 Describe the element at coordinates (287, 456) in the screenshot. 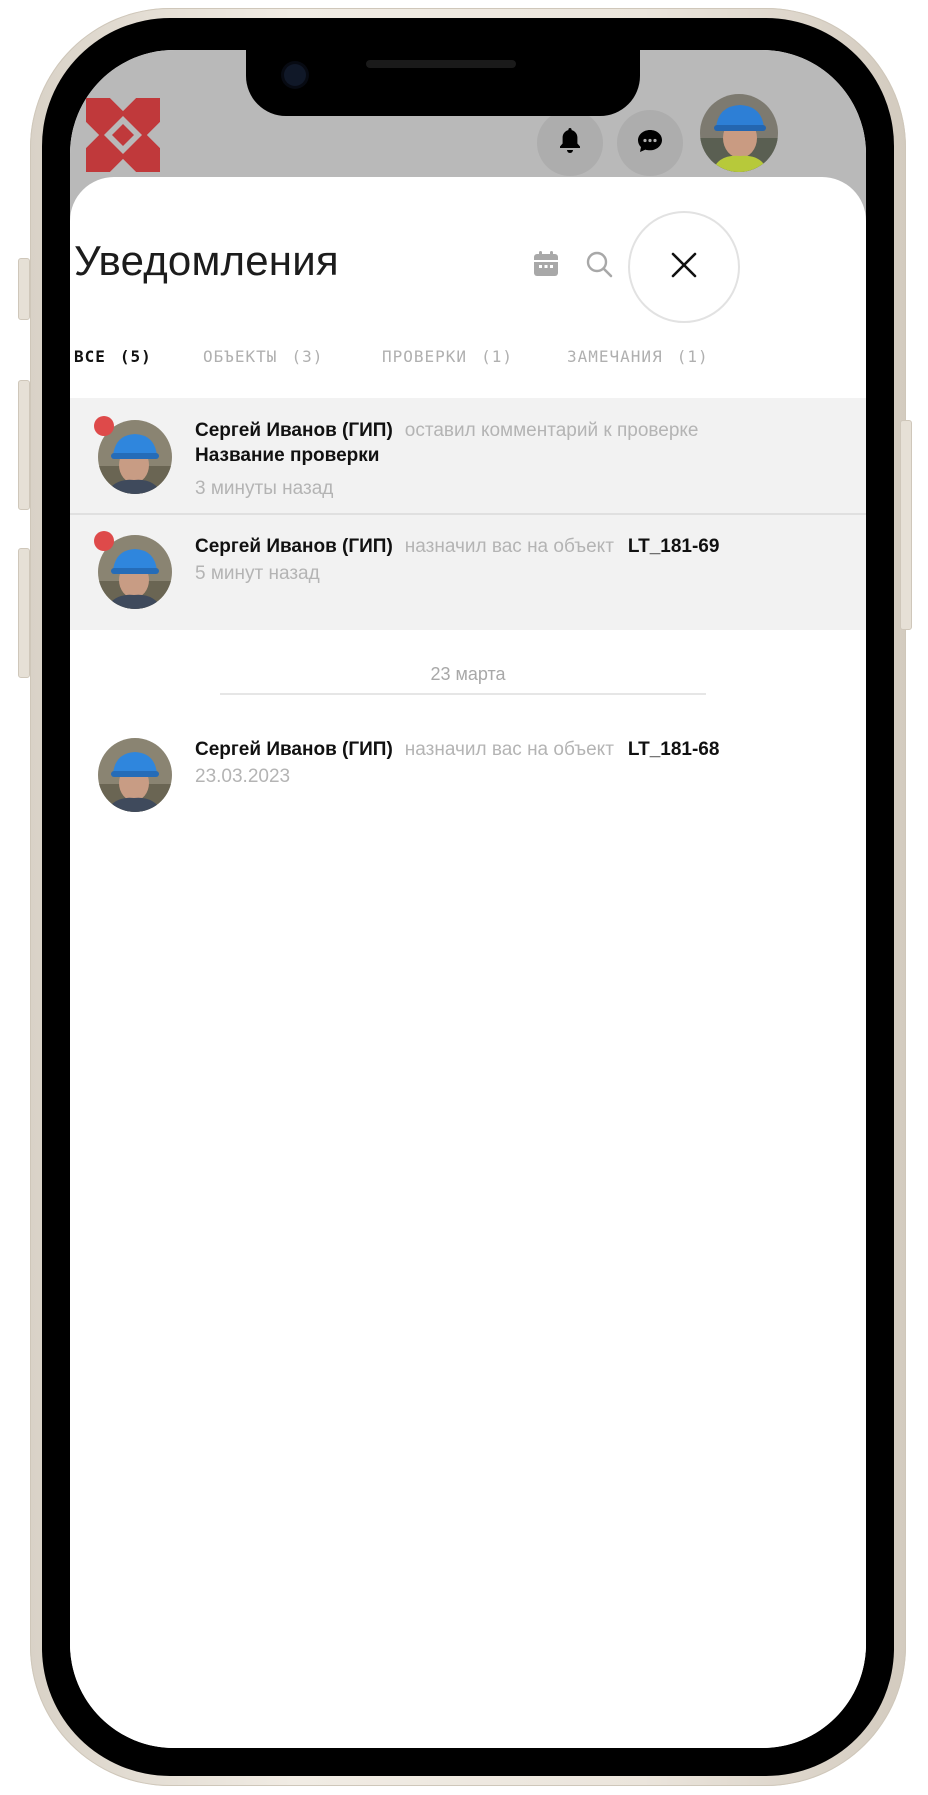

I see `notification-subject: Название проверки` at that location.